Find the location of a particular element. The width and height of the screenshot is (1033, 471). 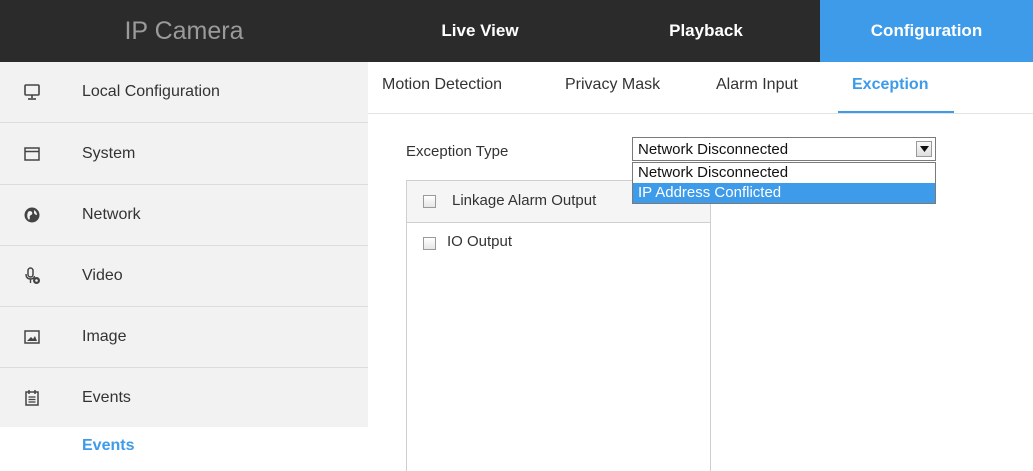

sidebar-item-label: Image is located at coordinates (104, 336).